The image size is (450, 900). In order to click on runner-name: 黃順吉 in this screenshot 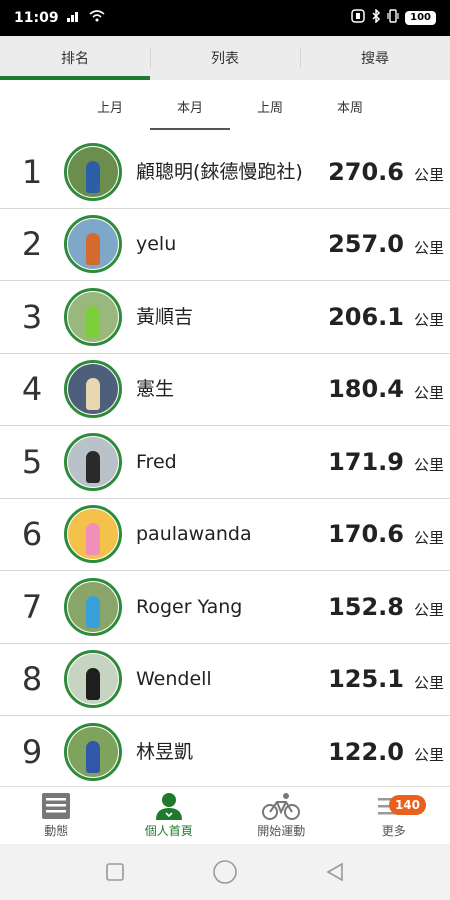, I will do `click(165, 316)`.